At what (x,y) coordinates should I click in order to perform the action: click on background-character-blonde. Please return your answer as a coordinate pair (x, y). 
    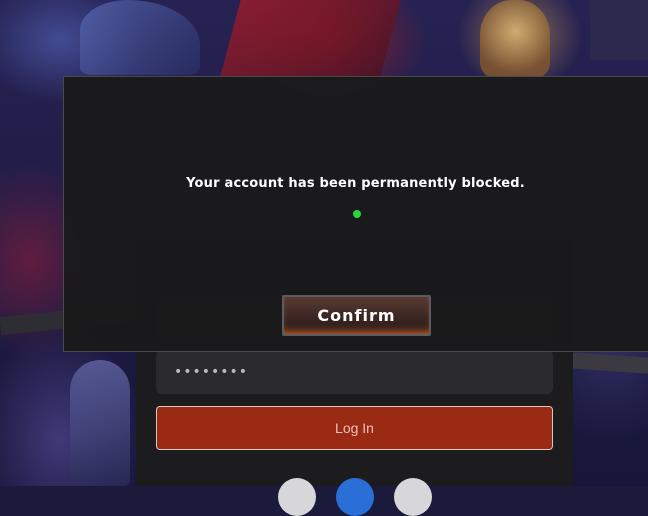
    Looking at the image, I should click on (515, 39).